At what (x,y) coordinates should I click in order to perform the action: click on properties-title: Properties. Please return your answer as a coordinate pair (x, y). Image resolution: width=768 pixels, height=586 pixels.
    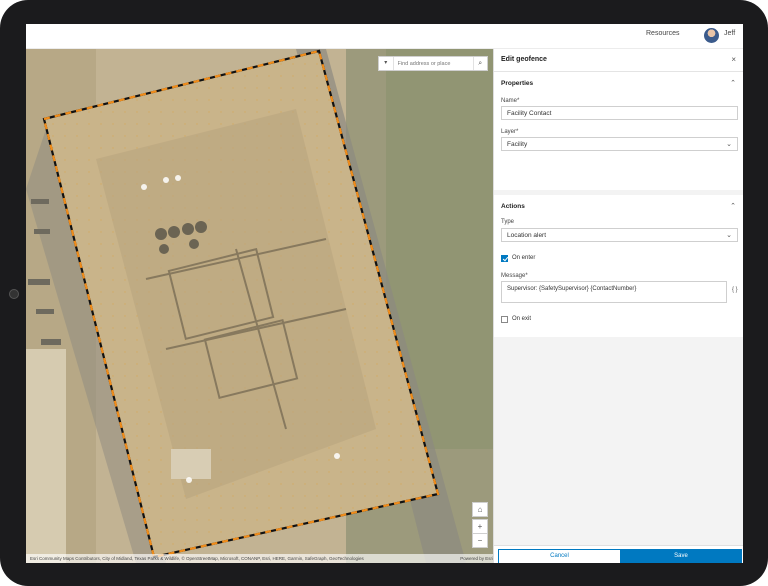
    Looking at the image, I should click on (517, 83).